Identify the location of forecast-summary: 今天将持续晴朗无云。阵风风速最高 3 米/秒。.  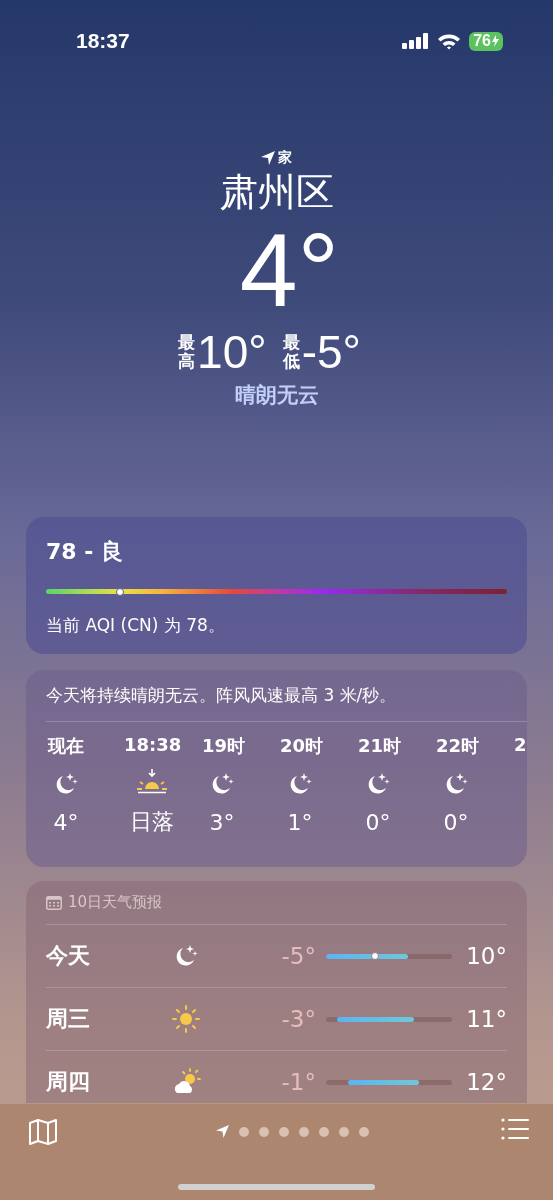
(286, 703).